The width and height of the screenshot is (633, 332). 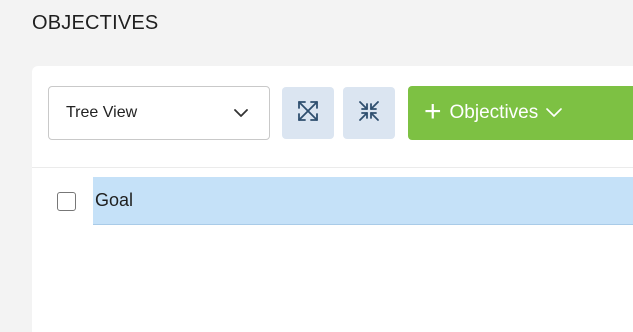 What do you see at coordinates (102, 112) in the screenshot?
I see `view-select-value: Tree View` at bounding box center [102, 112].